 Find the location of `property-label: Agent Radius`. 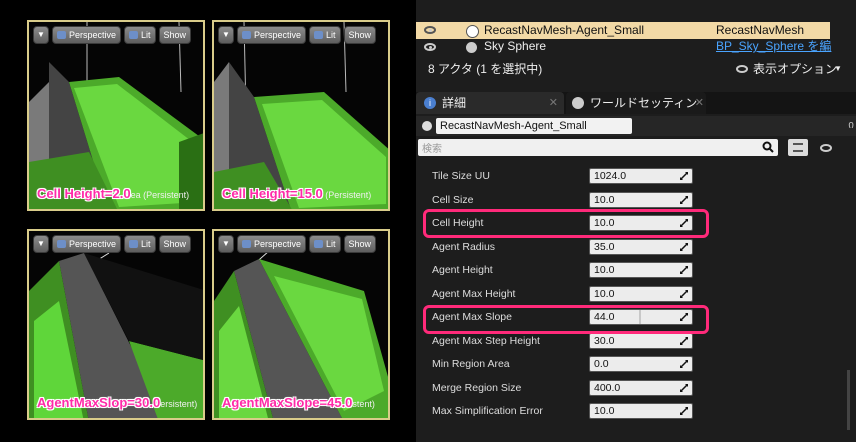

property-label: Agent Radius is located at coordinates (464, 246).